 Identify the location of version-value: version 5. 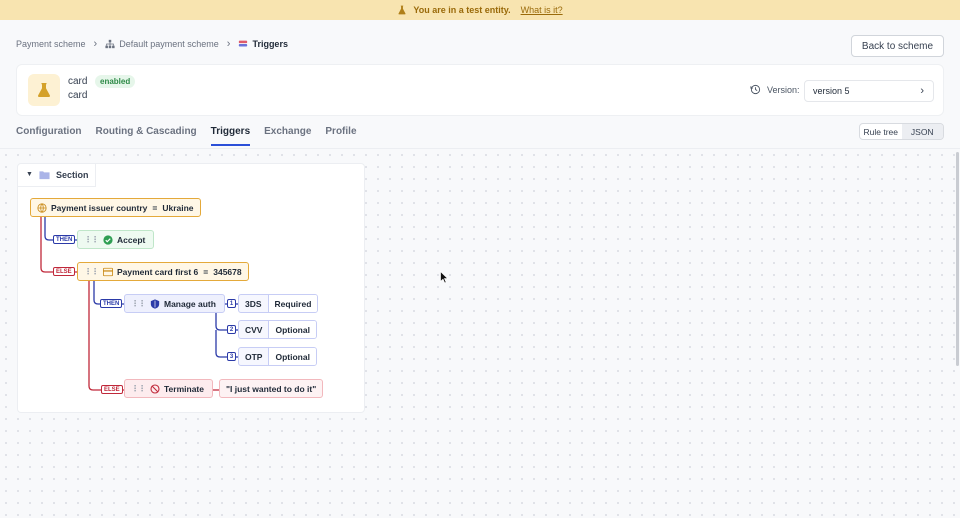
(831, 91).